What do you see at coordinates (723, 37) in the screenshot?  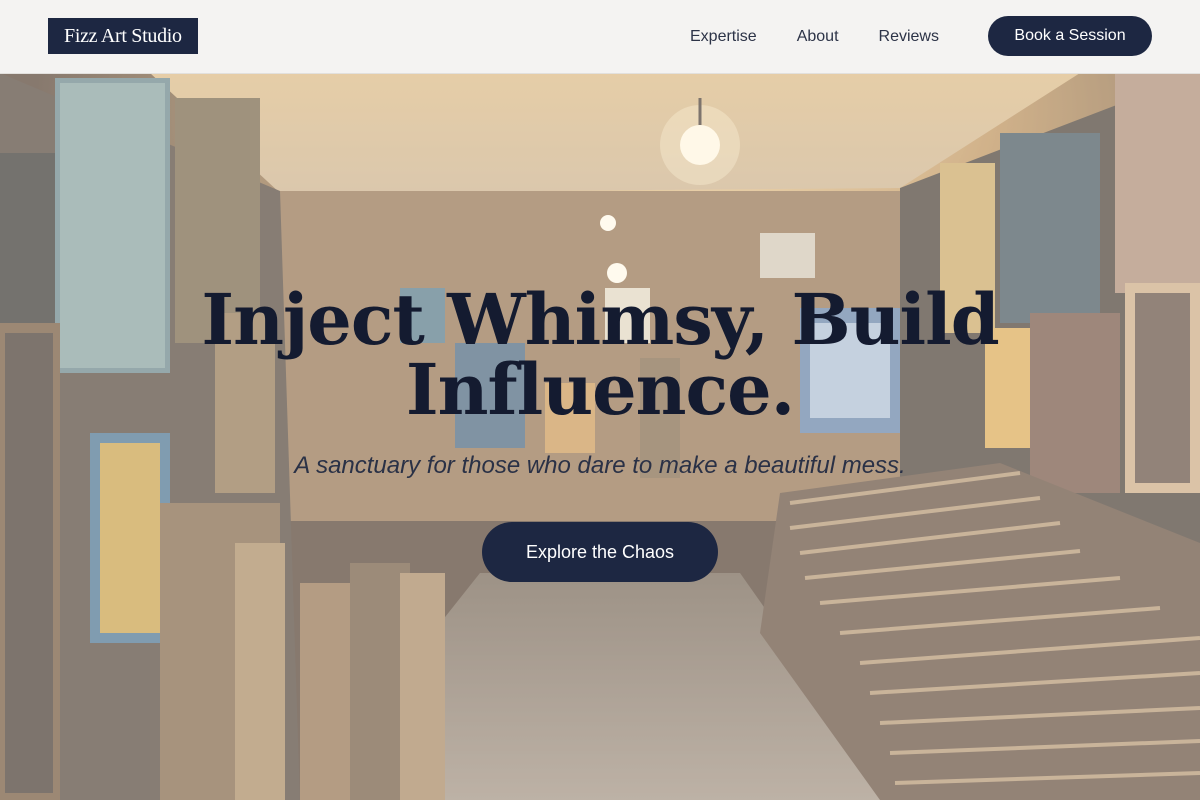 I see `nav-link-expertise: Expertise` at bounding box center [723, 37].